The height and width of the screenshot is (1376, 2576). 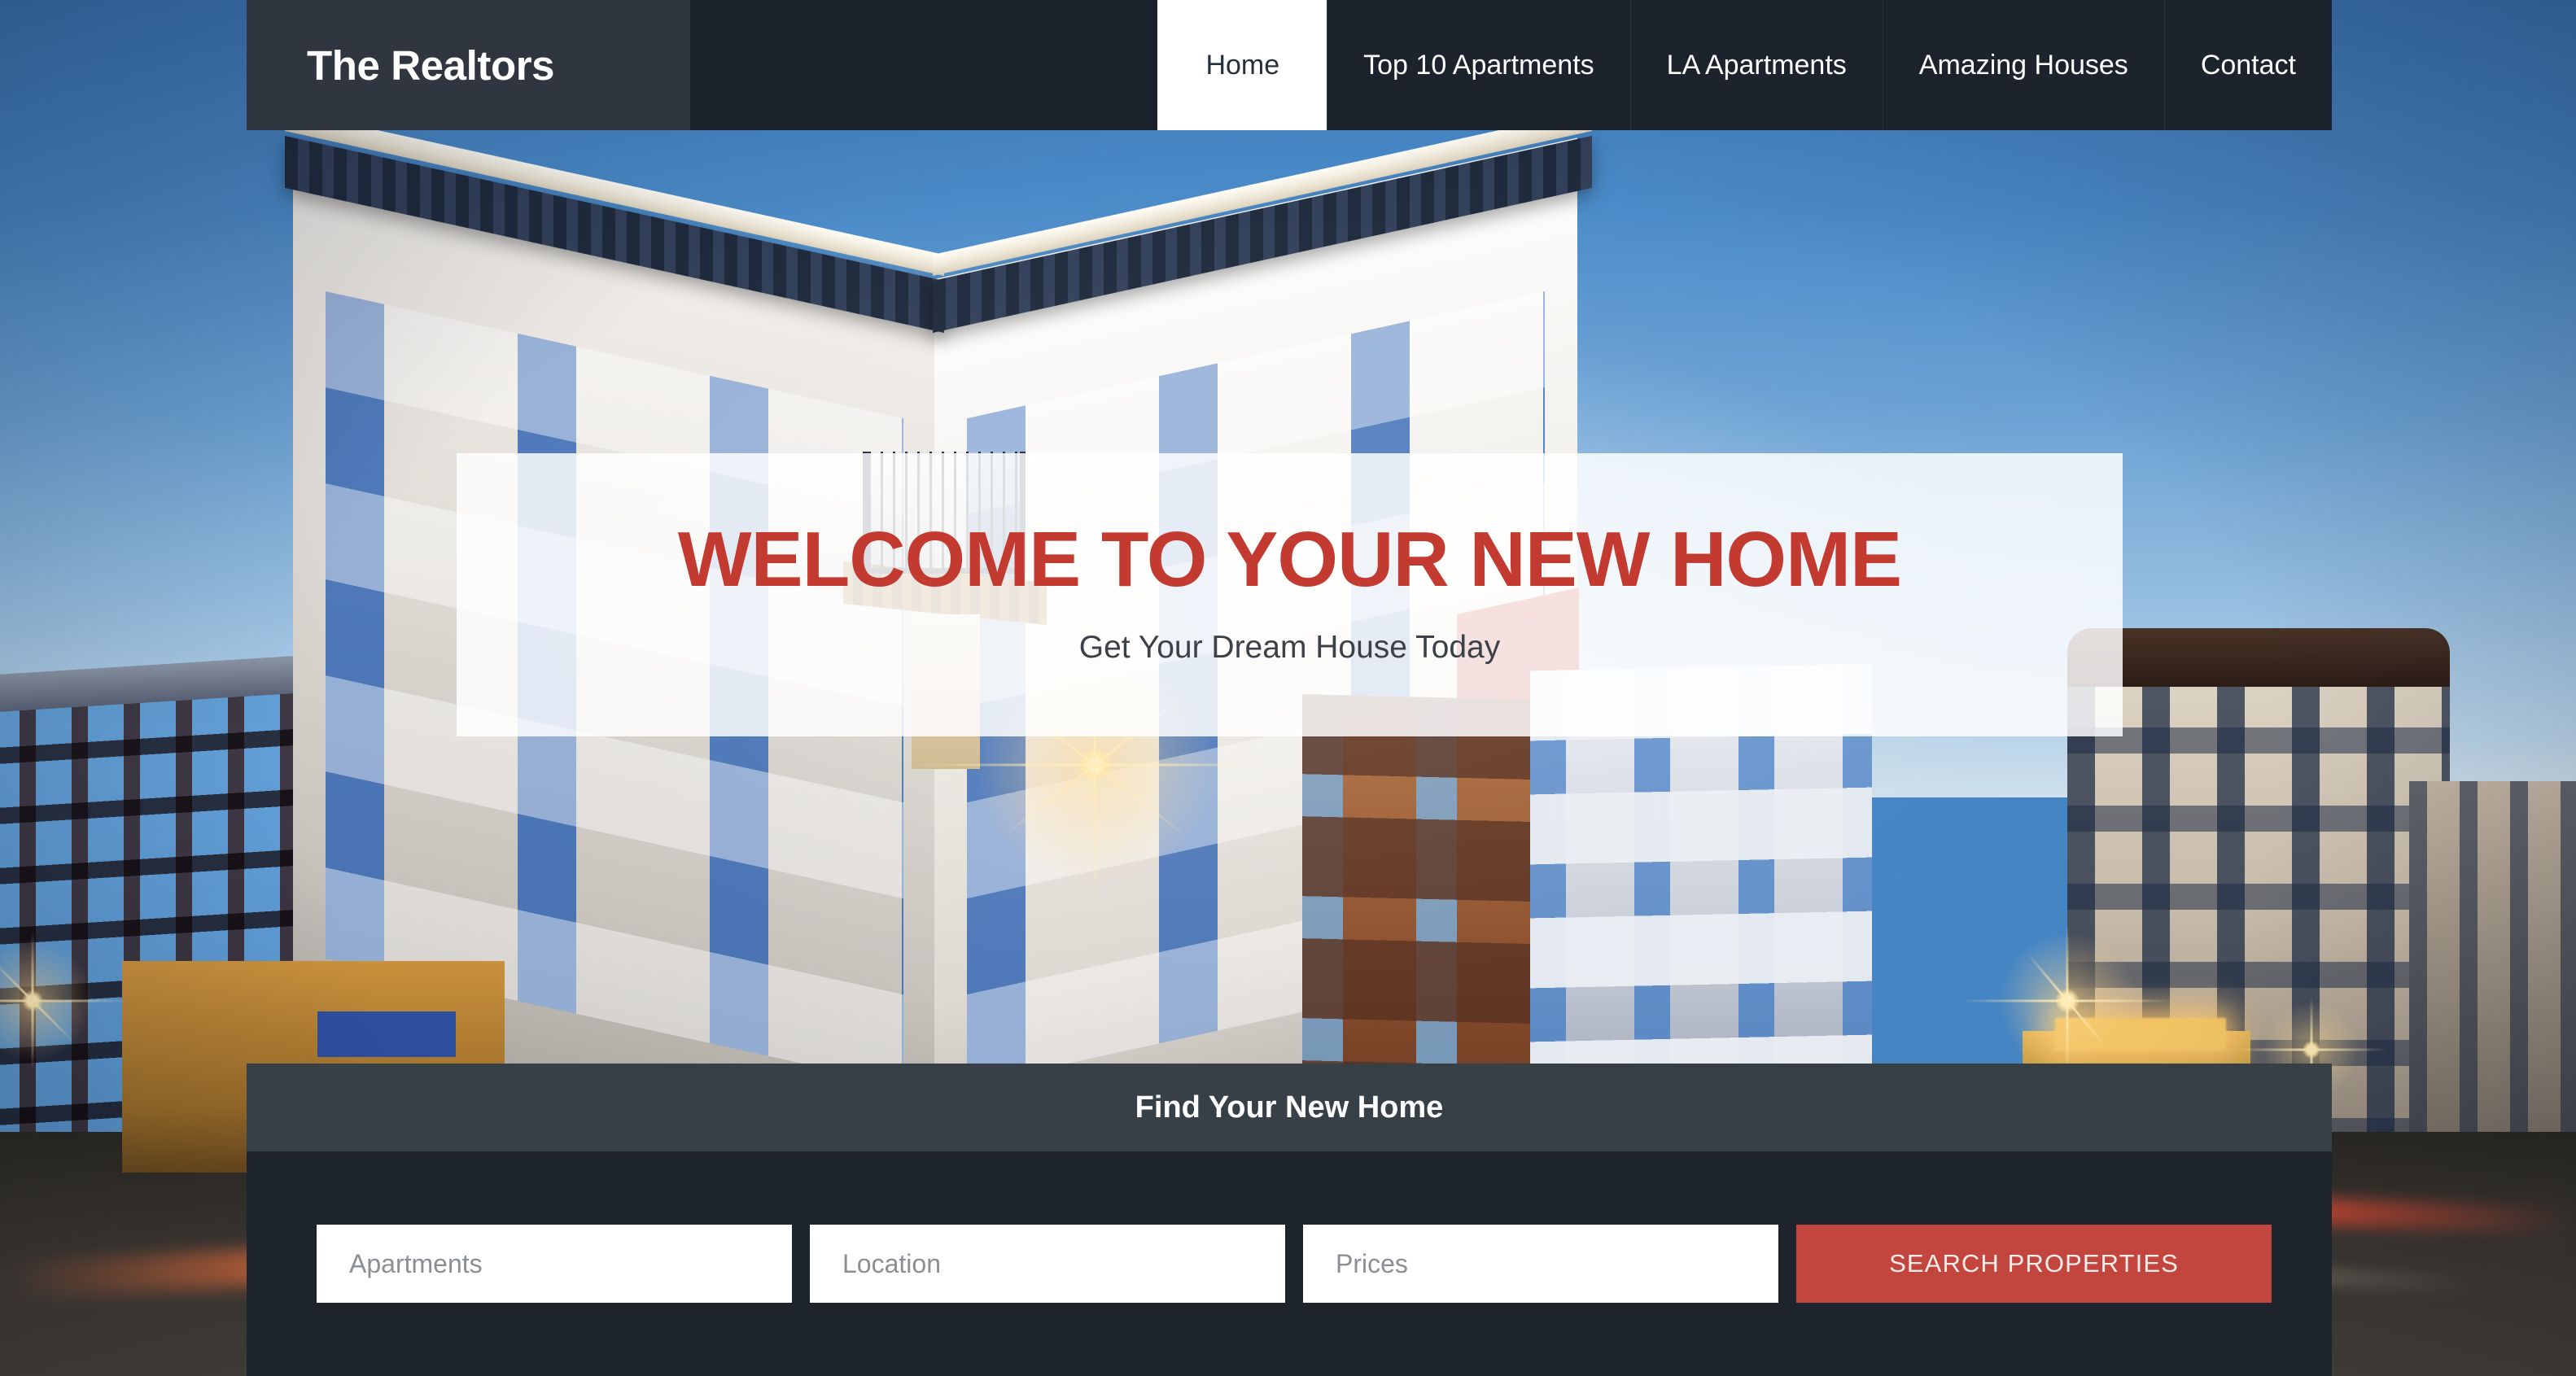 I want to click on prices-field-placeholder: Prices, so click(x=1372, y=1263).